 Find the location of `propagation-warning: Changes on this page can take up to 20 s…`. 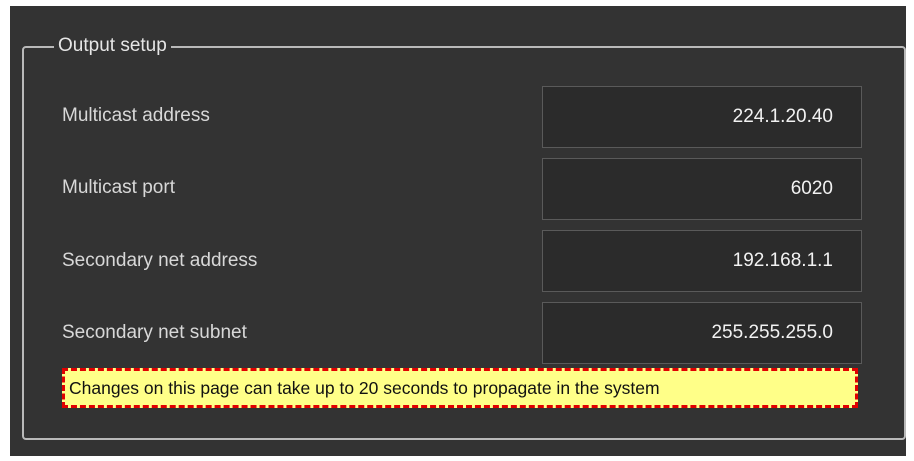

propagation-warning: Changes on this page can take up to 20 s… is located at coordinates (460, 388).